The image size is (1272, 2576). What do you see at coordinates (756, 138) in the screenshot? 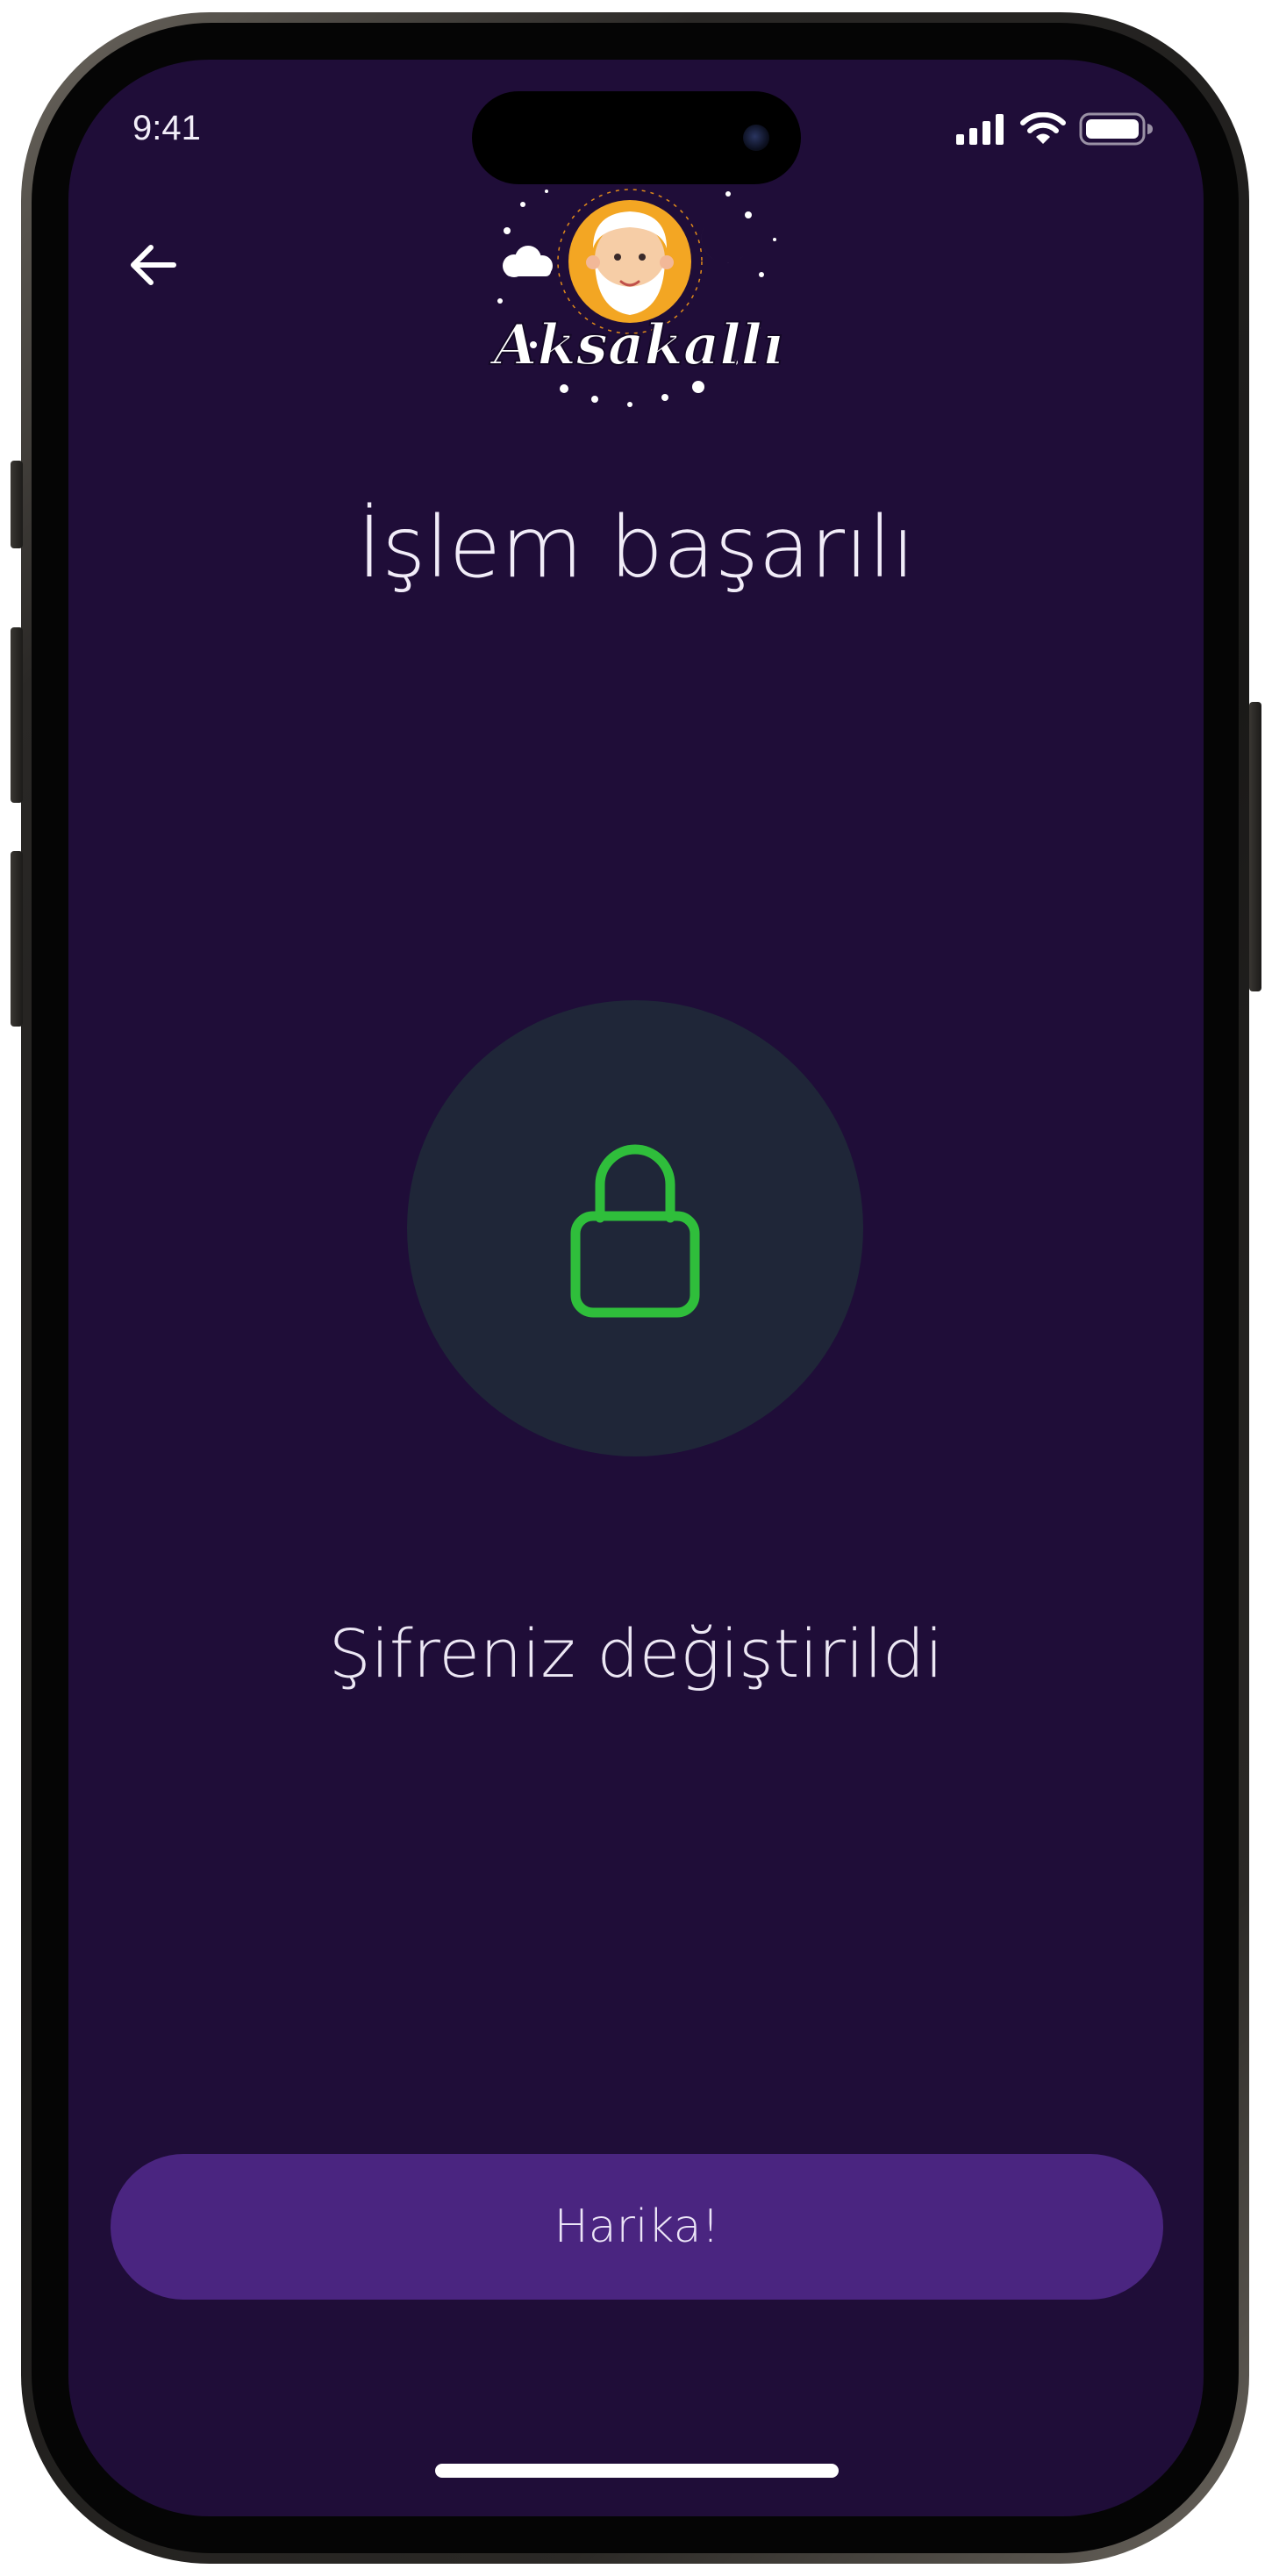
I see `front-camera` at bounding box center [756, 138].